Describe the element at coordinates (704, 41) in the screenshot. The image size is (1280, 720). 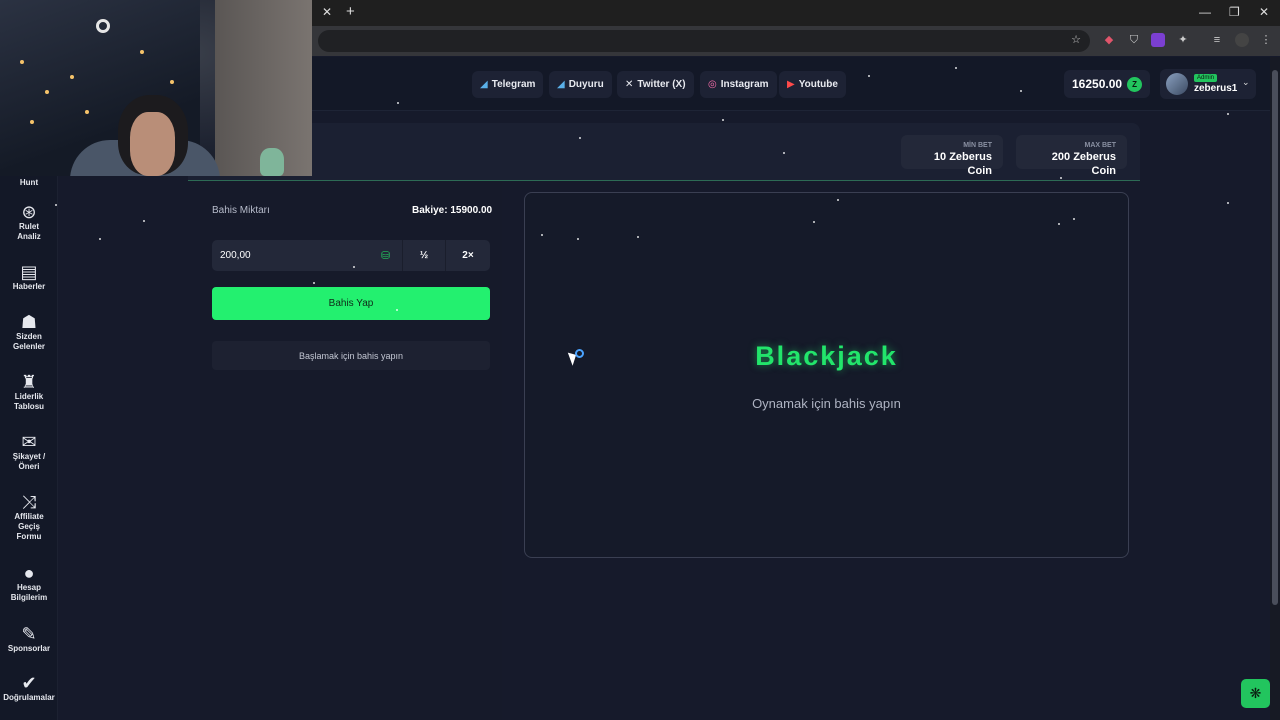
I see `address-bar` at that location.